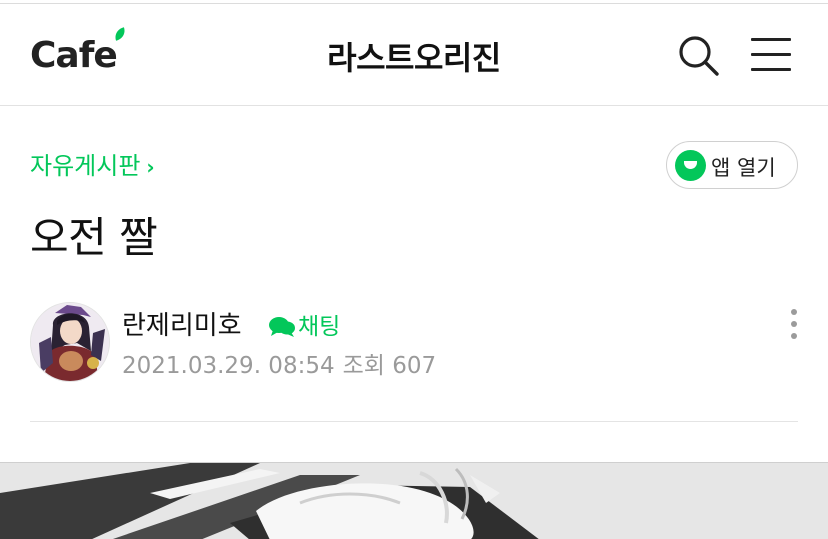  I want to click on chat-bubble-icon, so click(282, 327).